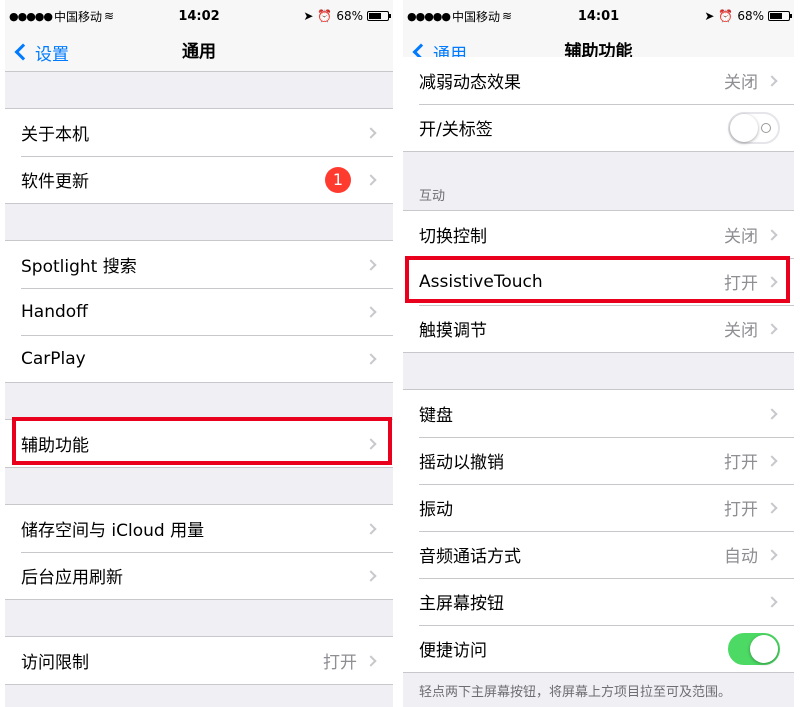 Image resolution: width=800 pixels, height=707 pixels. I want to click on settings-row: 振动 打开, so click(598, 507).